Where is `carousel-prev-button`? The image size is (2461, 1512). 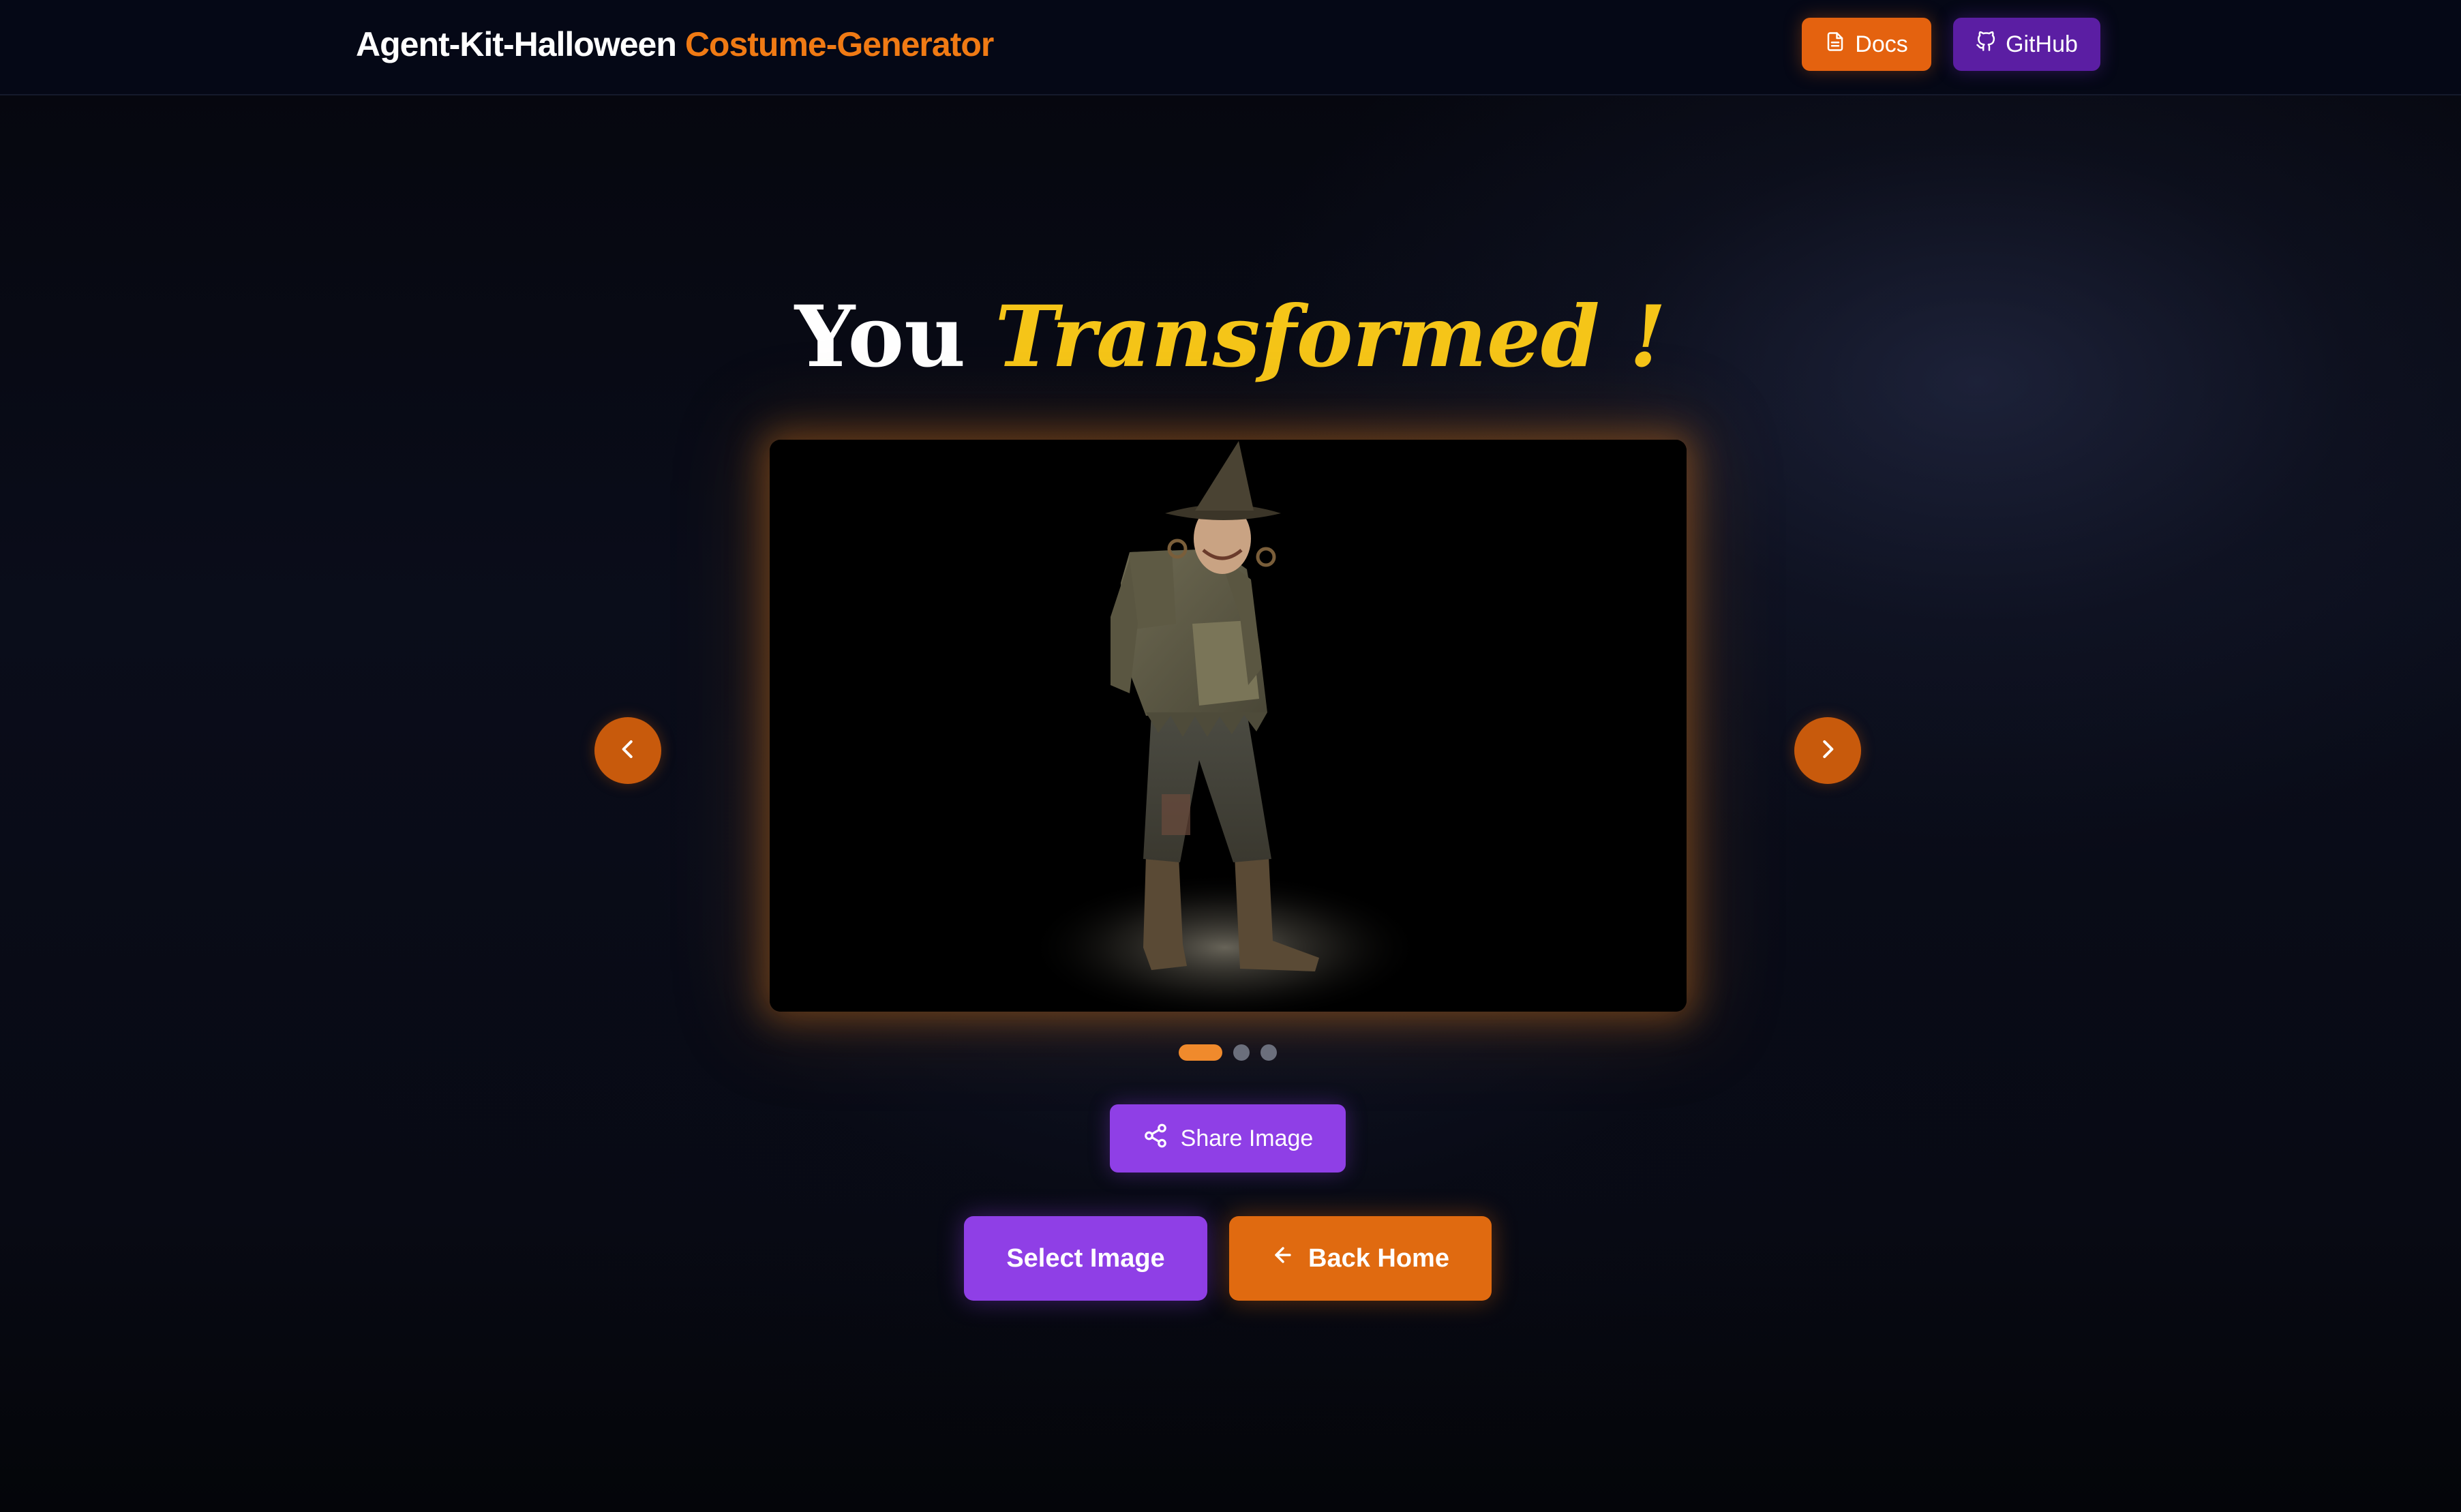
carousel-prev-button is located at coordinates (627, 751).